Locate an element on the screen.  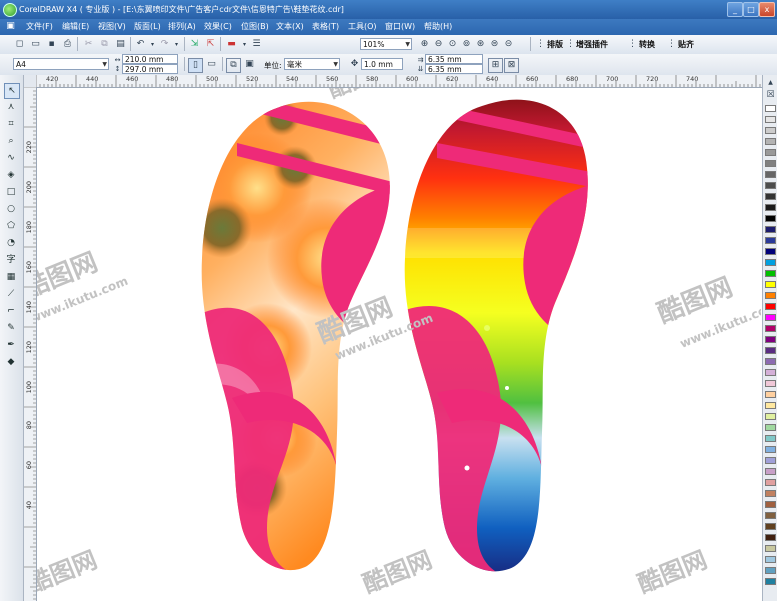
menu-tools: 工具(O) is located at coordinates (362, 26).